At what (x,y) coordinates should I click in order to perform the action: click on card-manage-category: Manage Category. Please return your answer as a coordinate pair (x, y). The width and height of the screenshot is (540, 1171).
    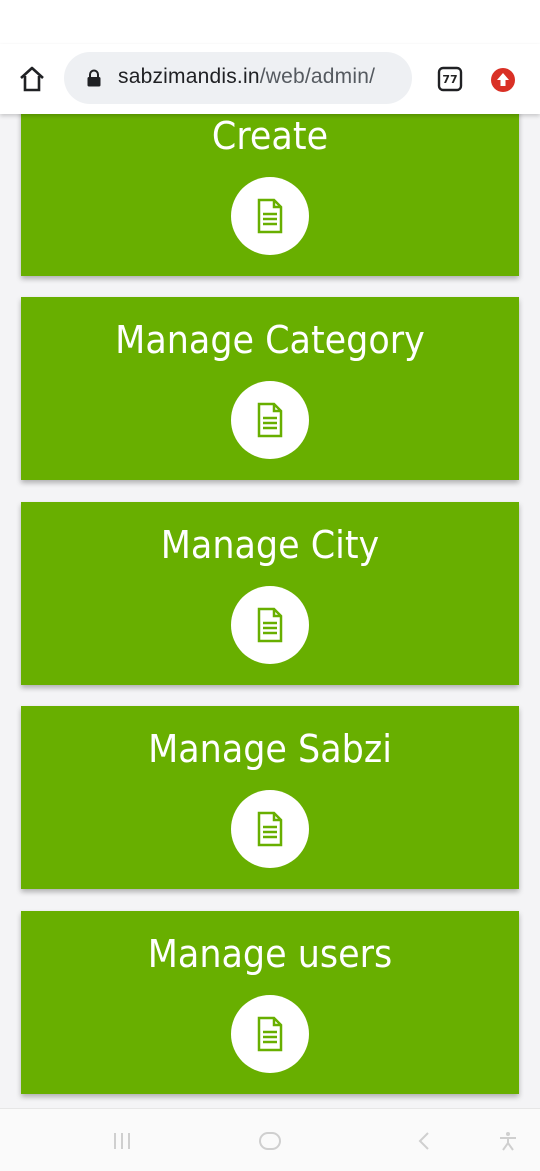
    Looking at the image, I should click on (270, 388).